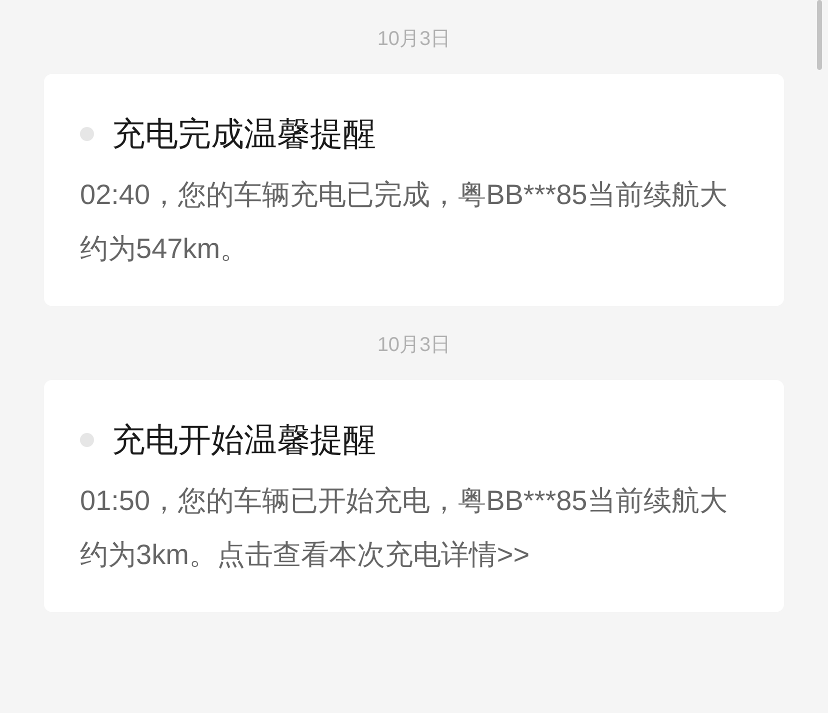 This screenshot has width=828, height=713. I want to click on charge-details-link: 点击查看本次充电详情>>, so click(373, 554).